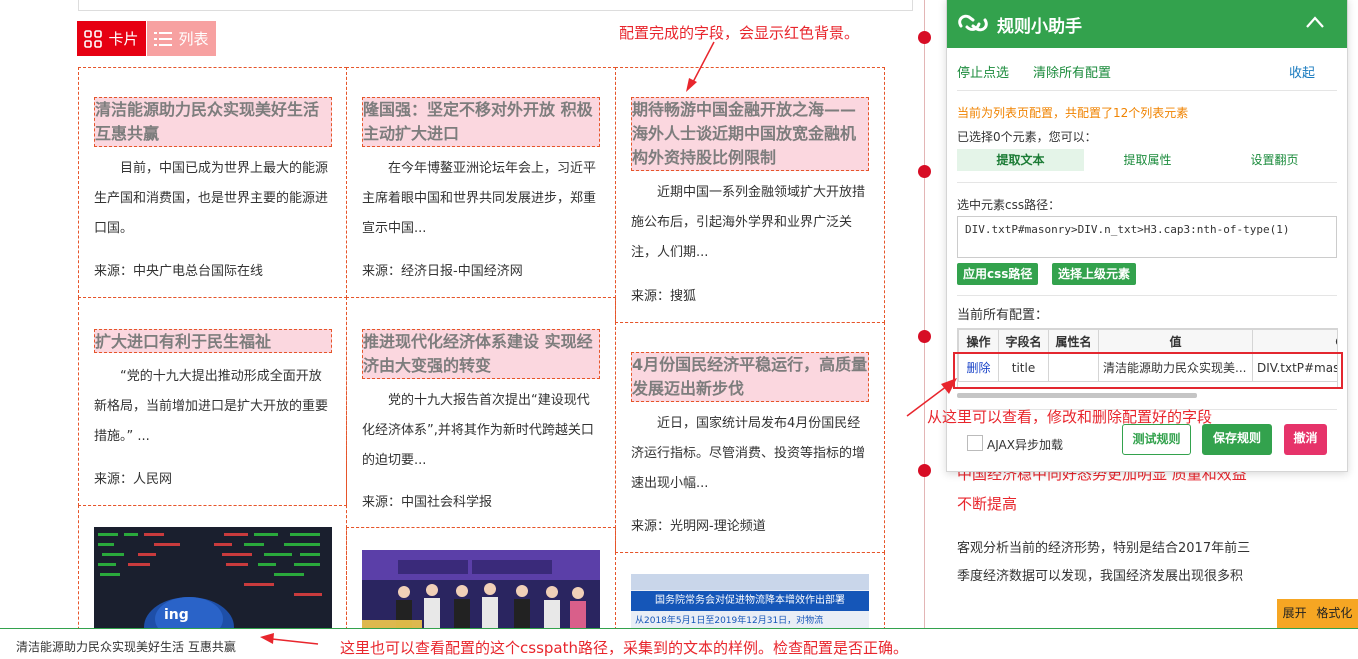  I want to click on bg-article-title-2: 不断提高, so click(987, 504).